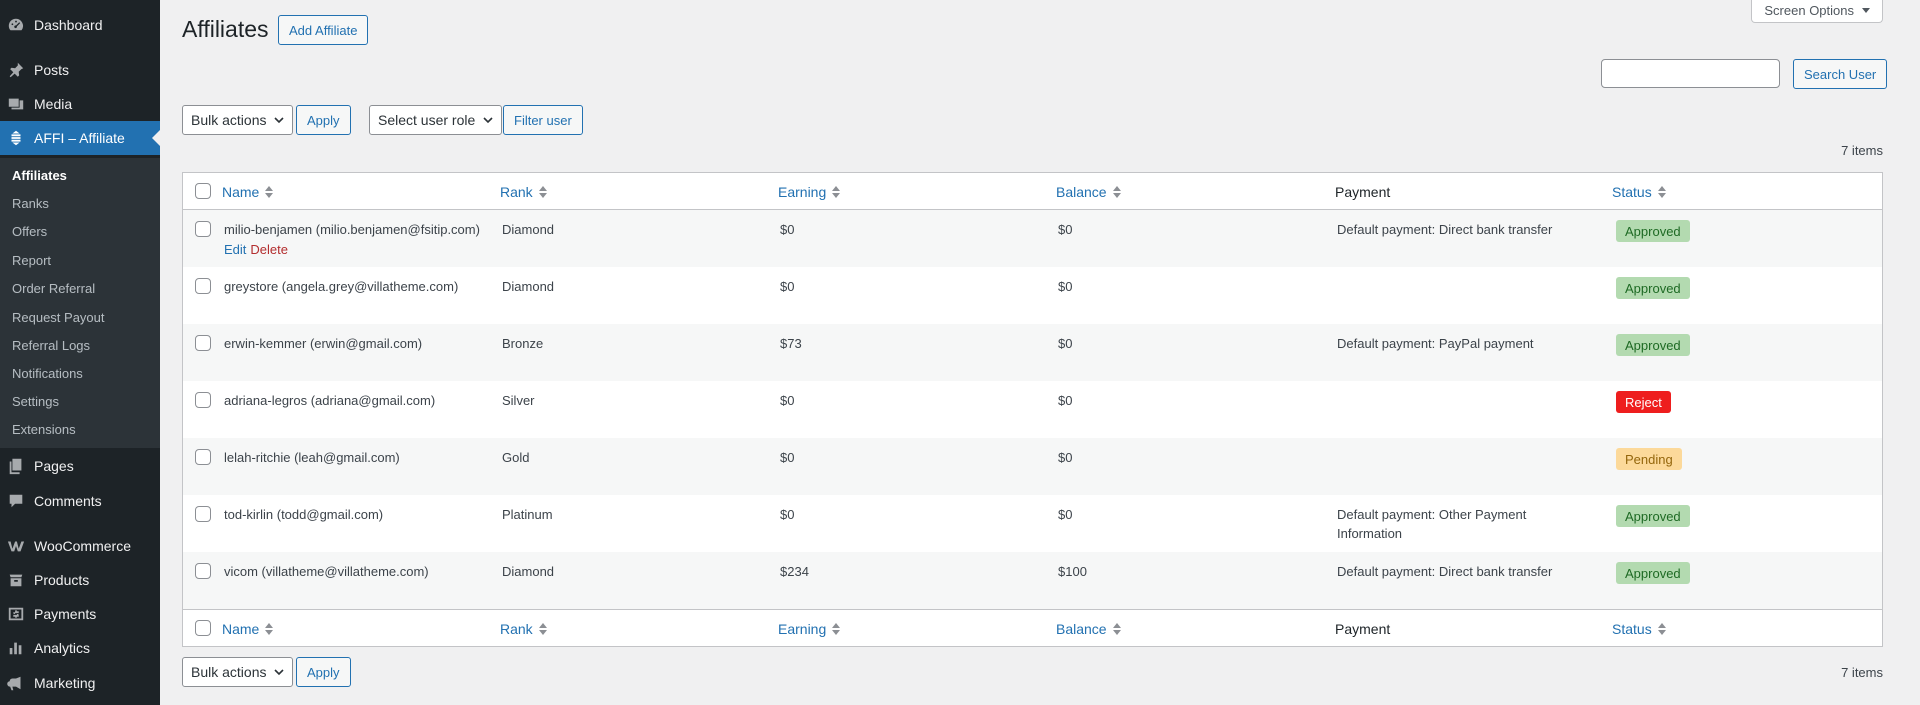 This screenshot has width=1920, height=705. What do you see at coordinates (1862, 672) in the screenshot?
I see `items-count-bottom: 7 items` at bounding box center [1862, 672].